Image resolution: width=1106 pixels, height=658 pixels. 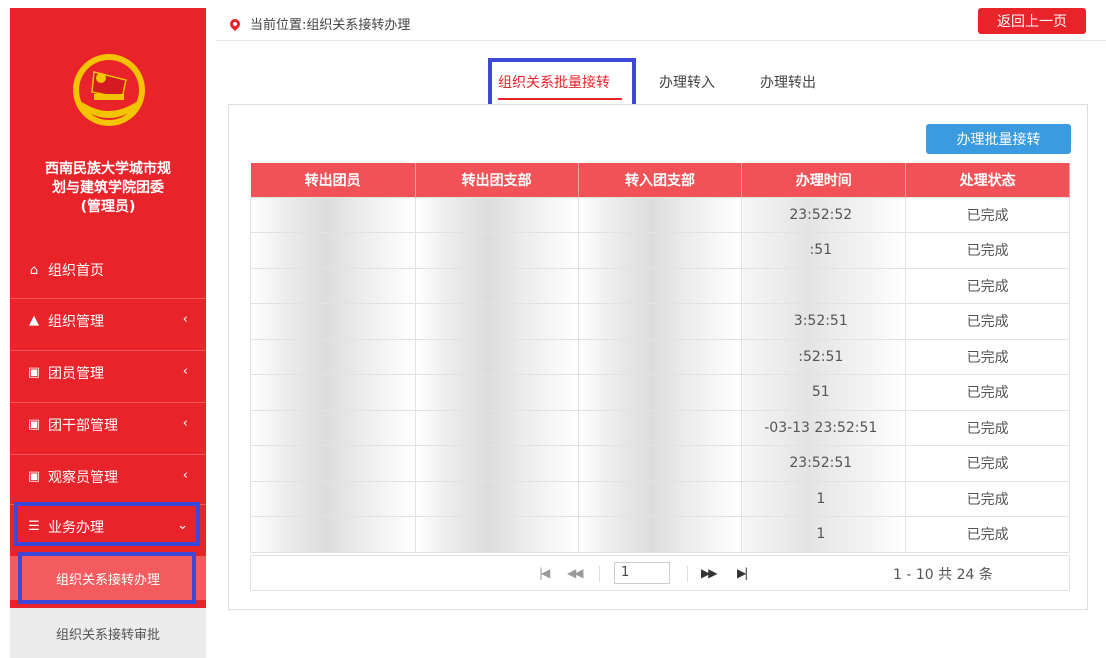 I want to click on home-icon: ⌂, so click(x=34, y=270).